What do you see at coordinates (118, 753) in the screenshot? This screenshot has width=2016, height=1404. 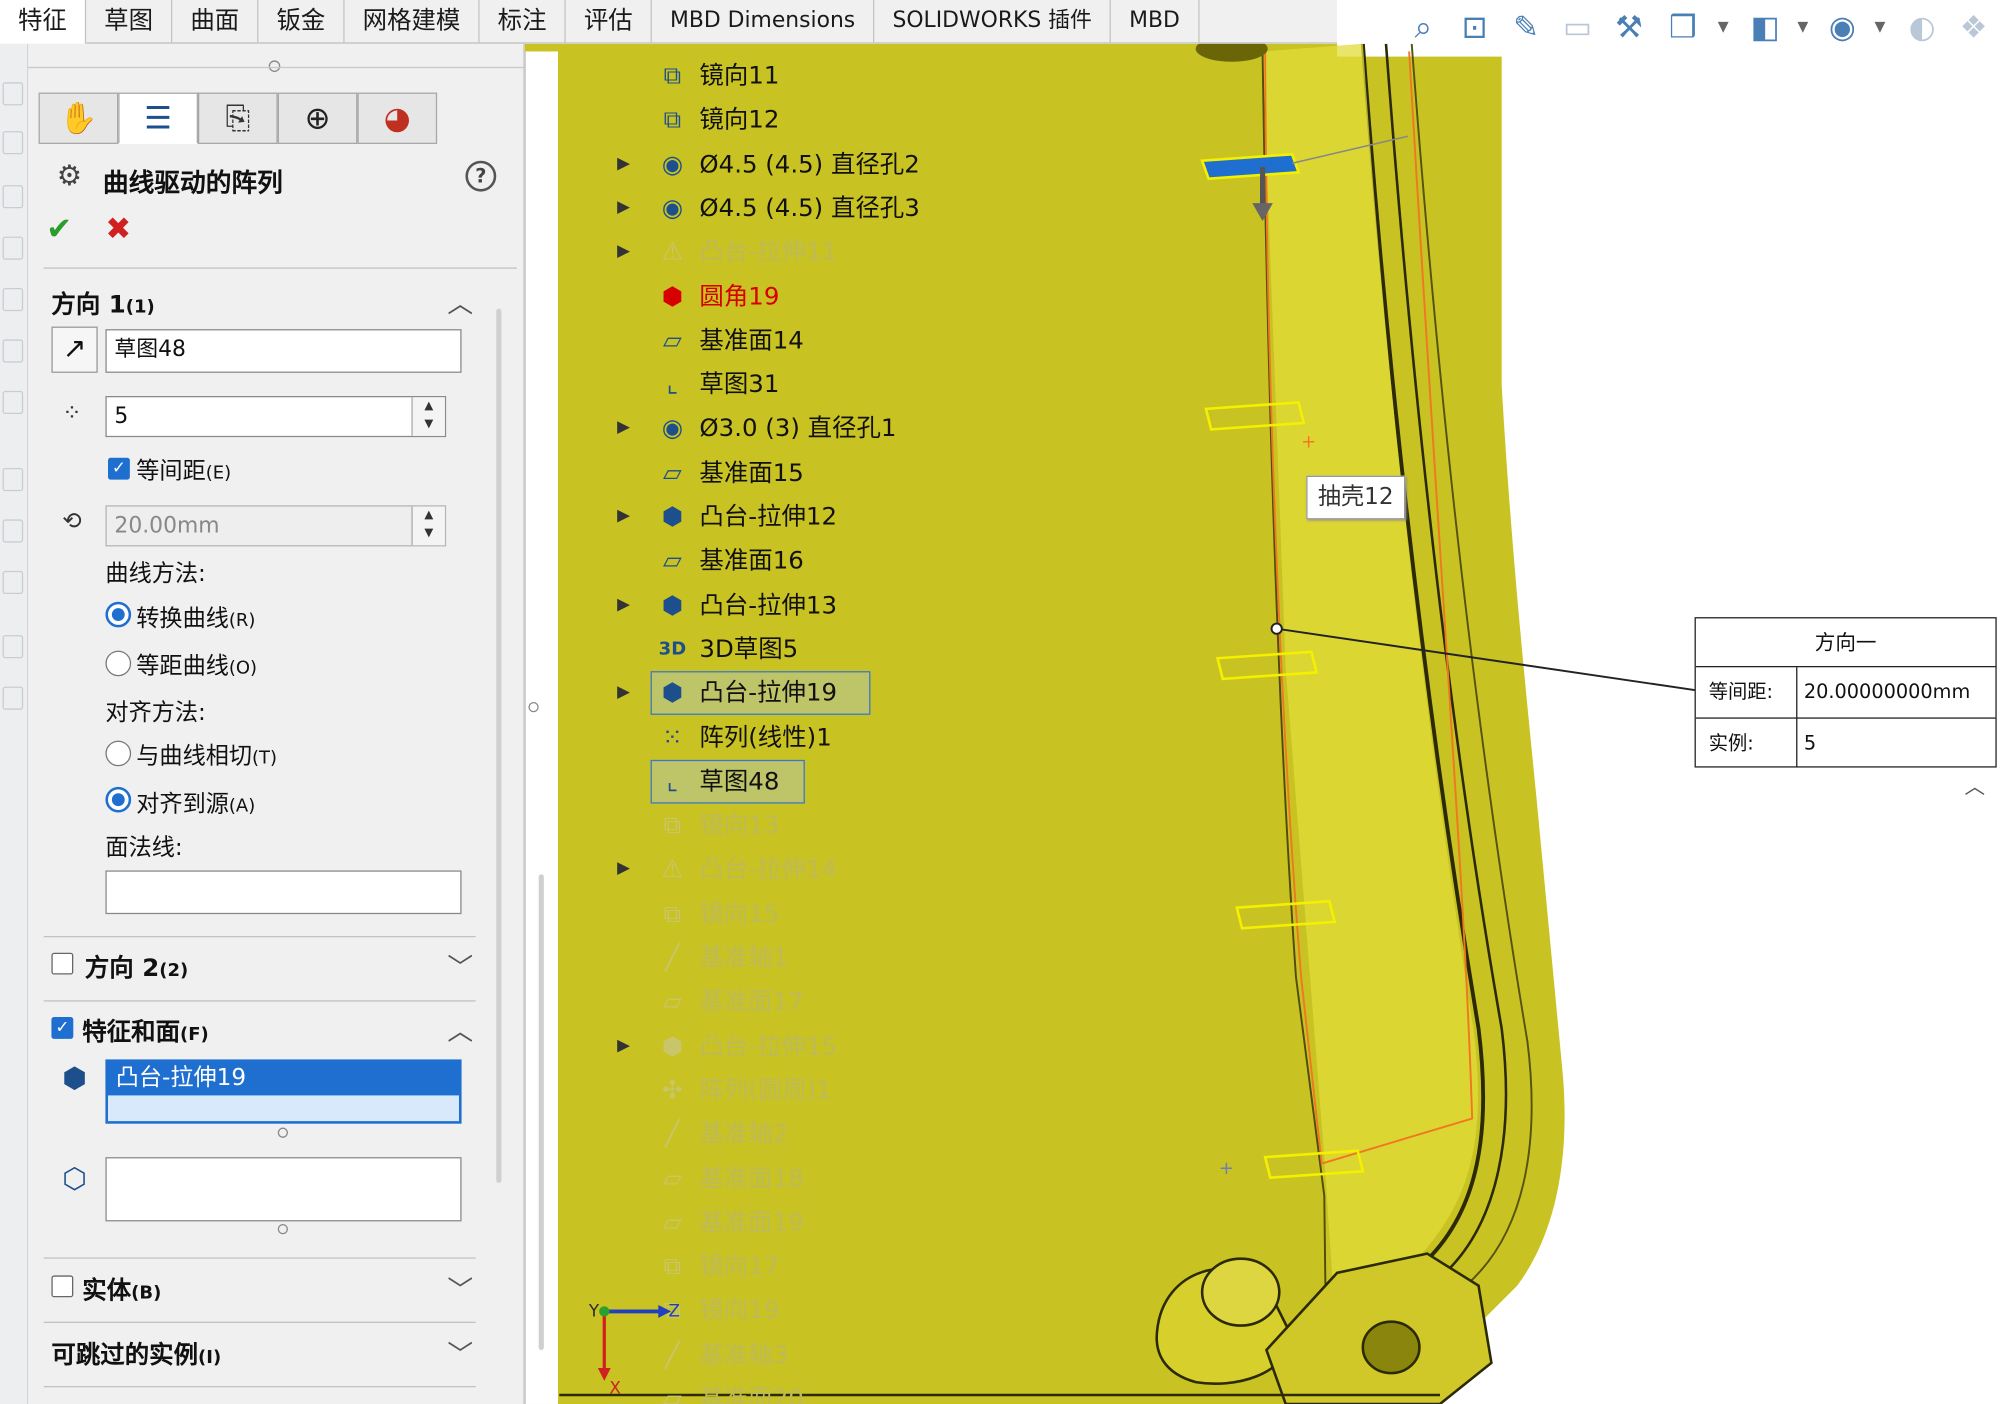 I see `tangent-to-curve-radio` at bounding box center [118, 753].